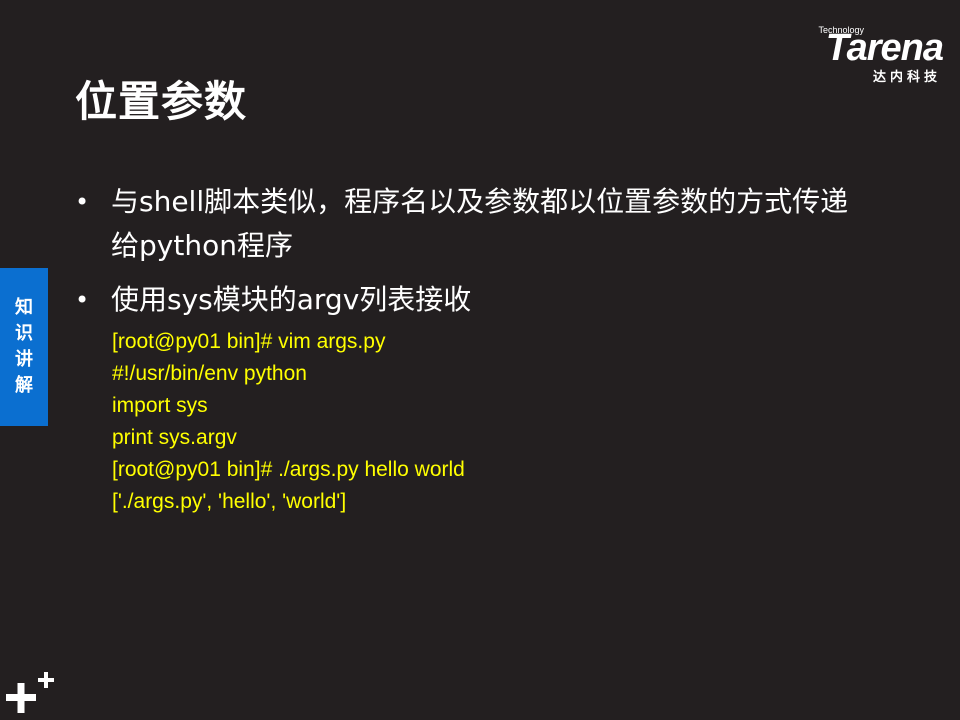 This screenshot has width=960, height=720. I want to click on bullet-text: 使用sys模块的argv列表接收, so click(291, 299).